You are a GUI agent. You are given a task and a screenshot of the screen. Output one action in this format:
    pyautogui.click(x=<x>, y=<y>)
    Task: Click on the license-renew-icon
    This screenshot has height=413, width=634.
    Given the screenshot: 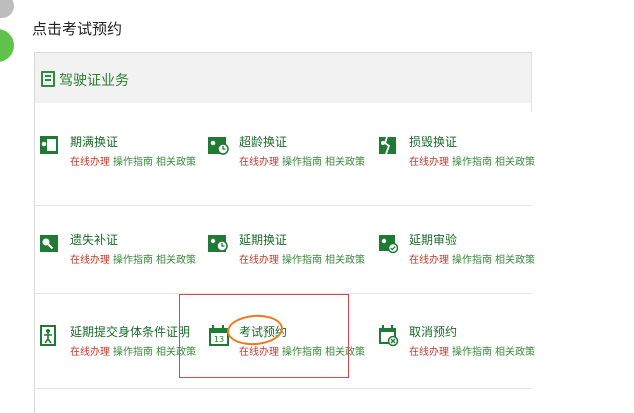 What is the action you would take?
    pyautogui.click(x=49, y=145)
    